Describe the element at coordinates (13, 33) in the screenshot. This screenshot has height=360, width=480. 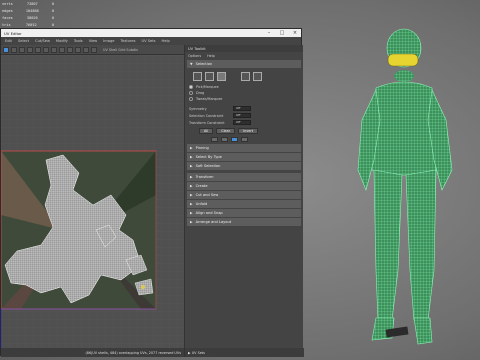
I see `window-title: UV Editor` at that location.